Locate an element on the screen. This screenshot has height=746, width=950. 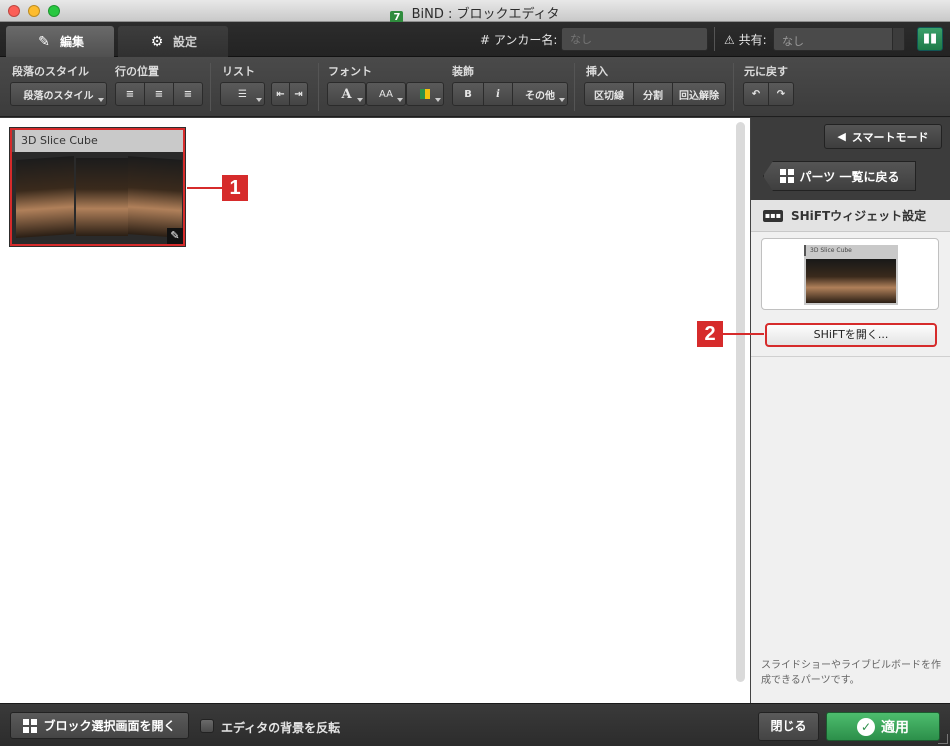
redo-button: ↷ is located at coordinates (781, 94).